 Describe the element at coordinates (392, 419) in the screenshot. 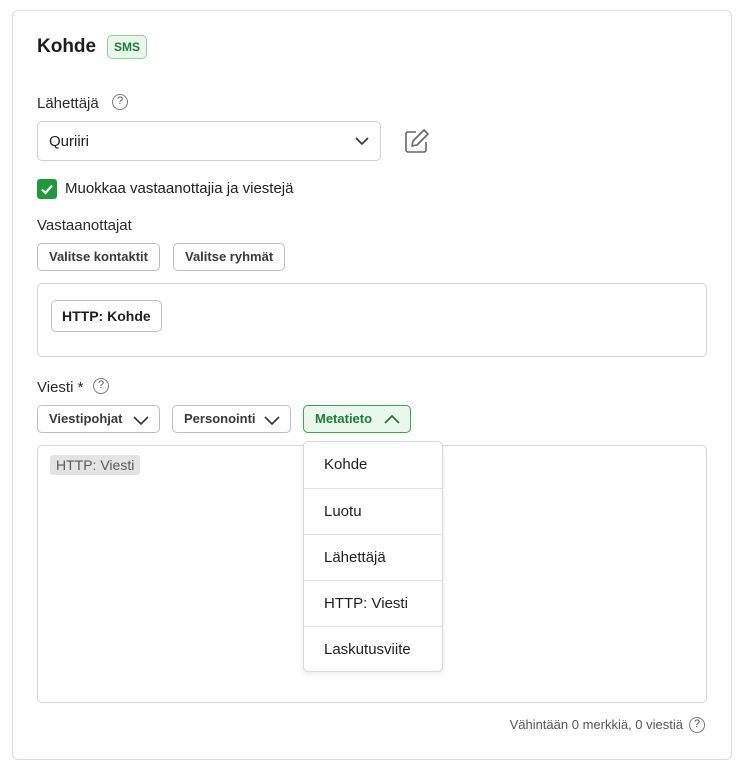

I see `chevron-up-icon` at that location.